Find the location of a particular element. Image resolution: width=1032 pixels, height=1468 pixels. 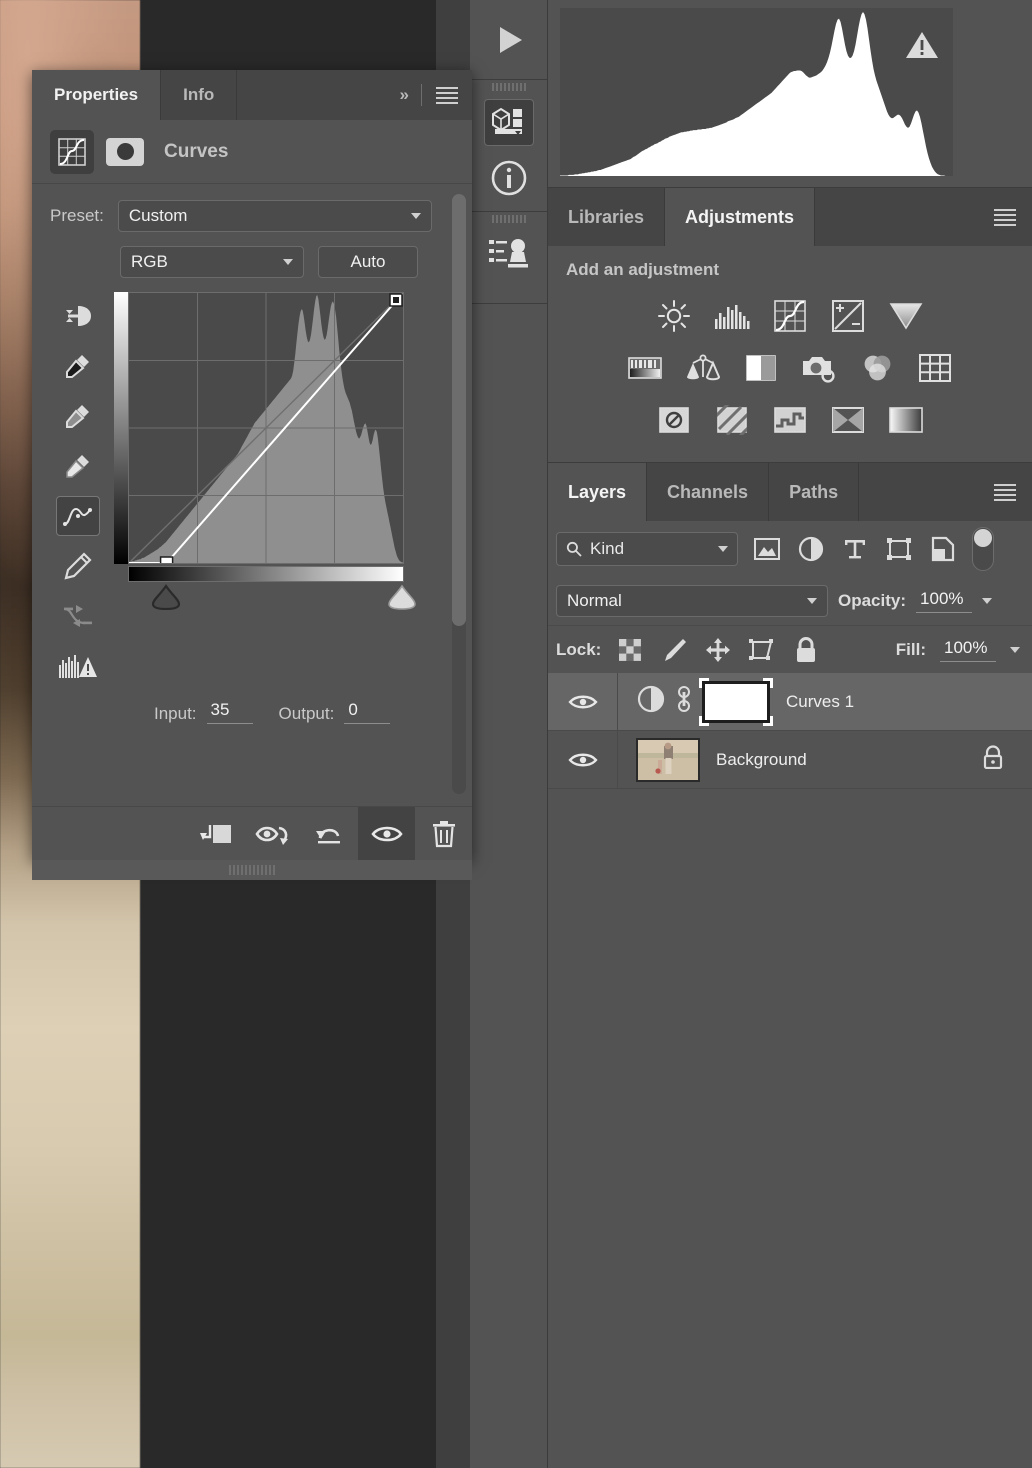

filter-pixel-layers-icon is located at coordinates (767, 549).